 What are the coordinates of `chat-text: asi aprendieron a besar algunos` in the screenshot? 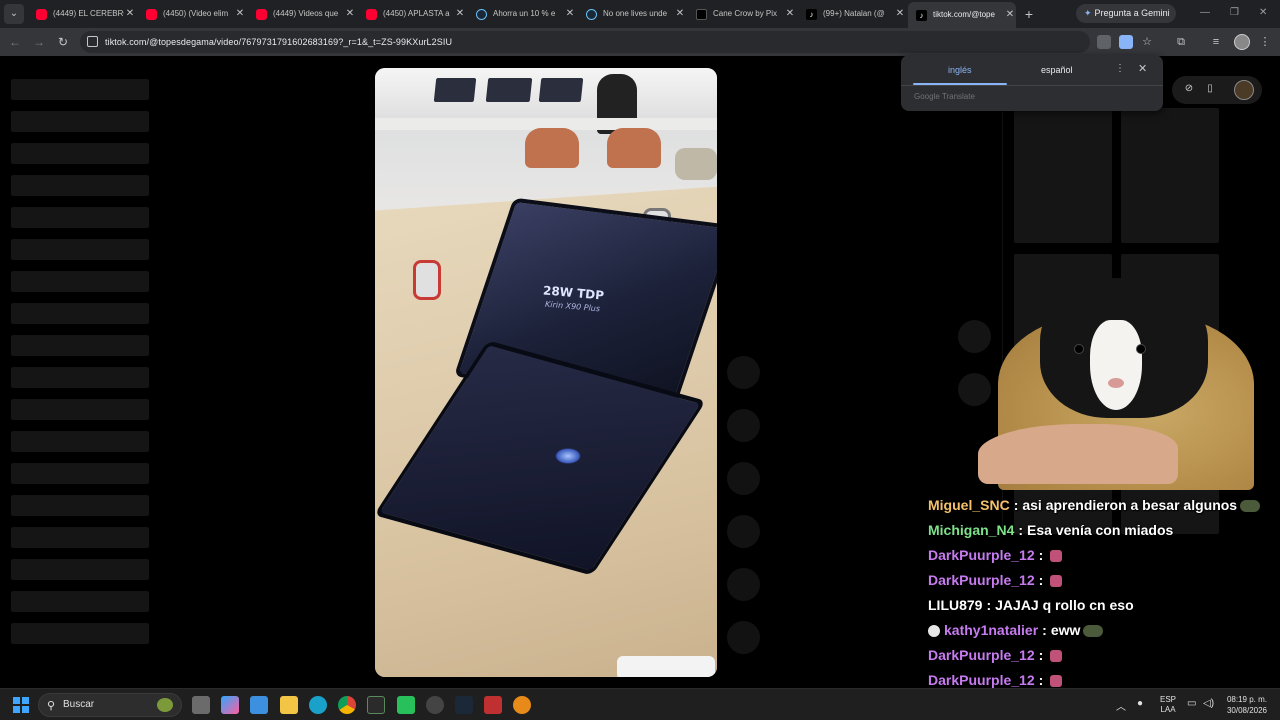 It's located at (1130, 505).